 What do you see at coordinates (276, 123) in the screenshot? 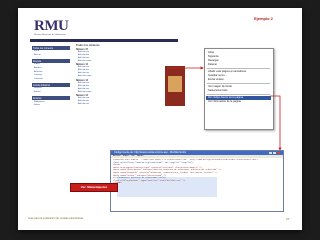
I see `arrow-menu-to-code` at bounding box center [276, 123].